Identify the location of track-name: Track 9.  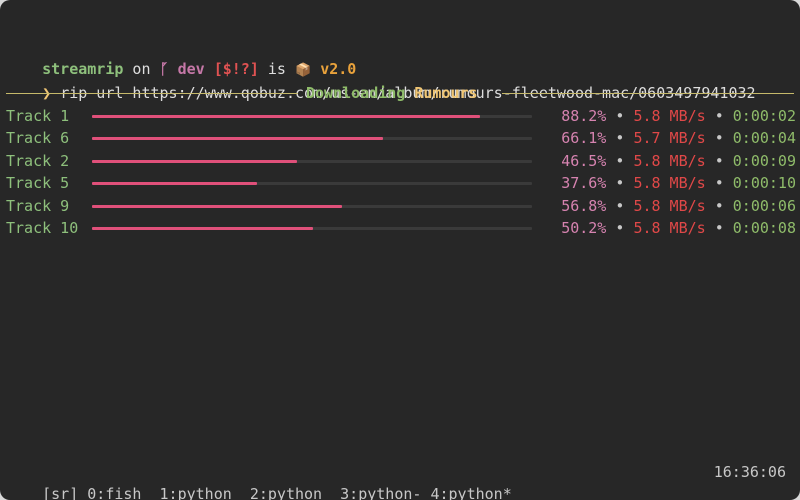
(38, 205).